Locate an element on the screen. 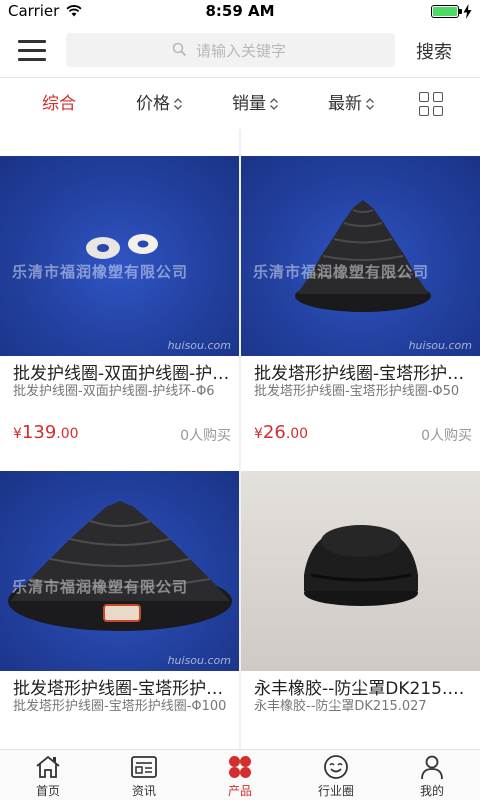  profile-icon is located at coordinates (432, 767).